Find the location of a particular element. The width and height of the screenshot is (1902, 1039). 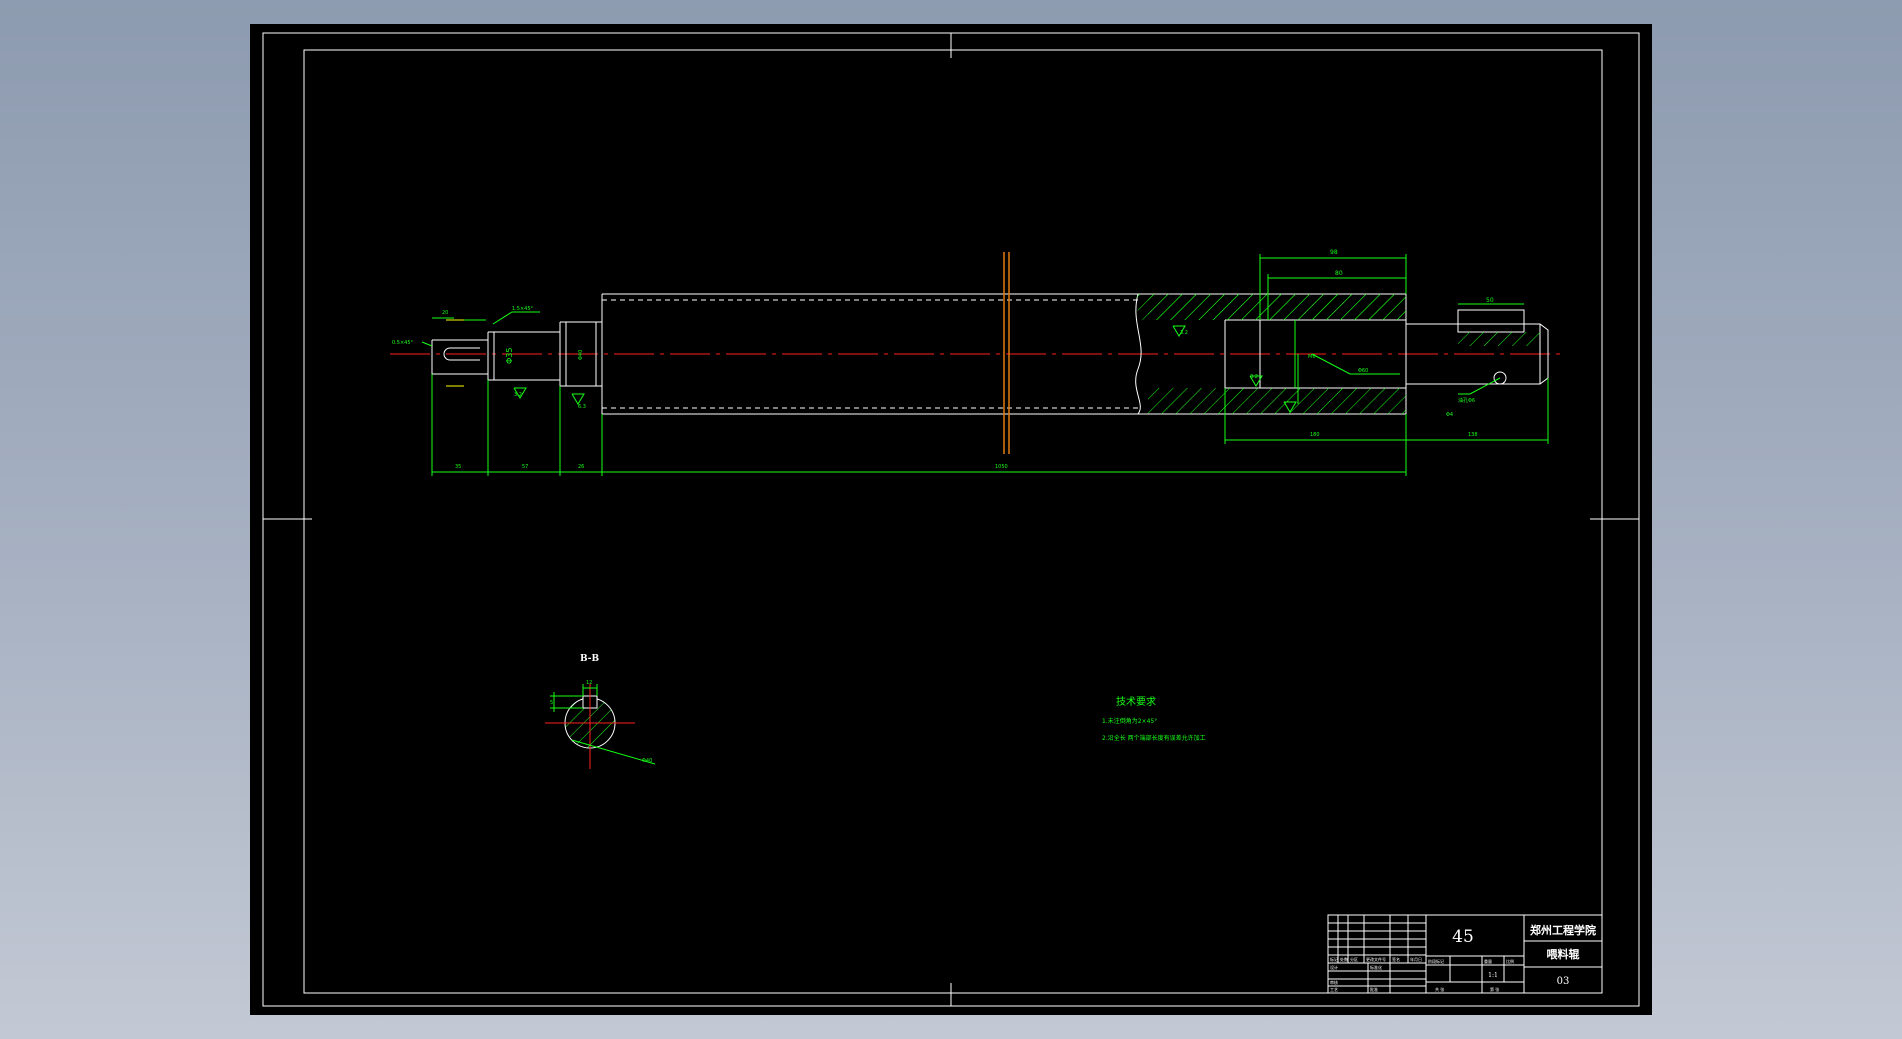

section-markers is located at coordinates (455, 353).